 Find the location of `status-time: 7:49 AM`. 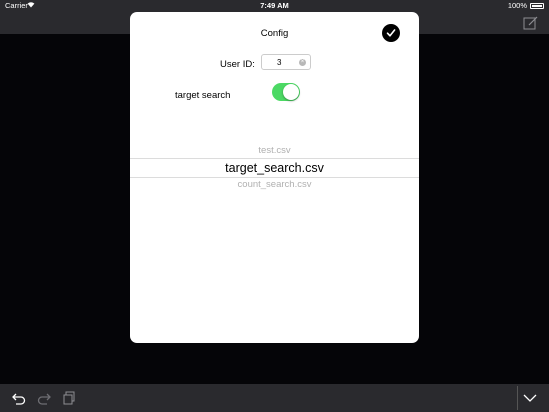

status-time: 7:49 AM is located at coordinates (274, 5).